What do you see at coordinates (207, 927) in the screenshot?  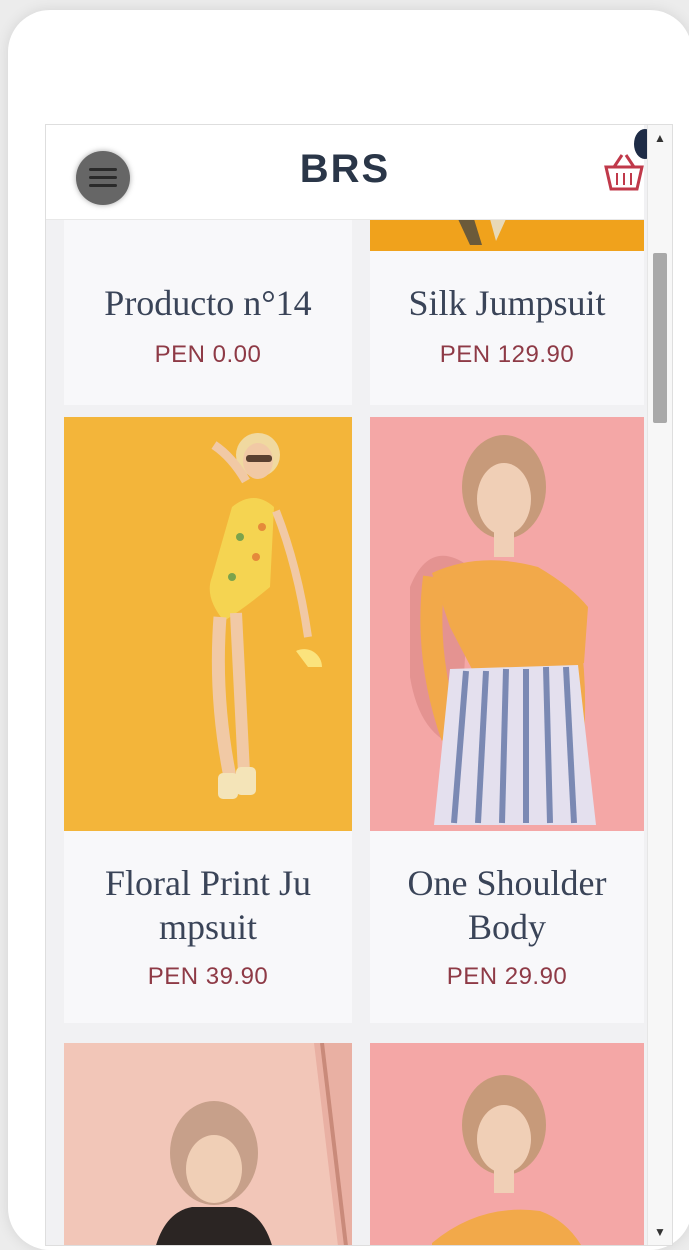 I see `product-name-line2: mpsuit` at bounding box center [207, 927].